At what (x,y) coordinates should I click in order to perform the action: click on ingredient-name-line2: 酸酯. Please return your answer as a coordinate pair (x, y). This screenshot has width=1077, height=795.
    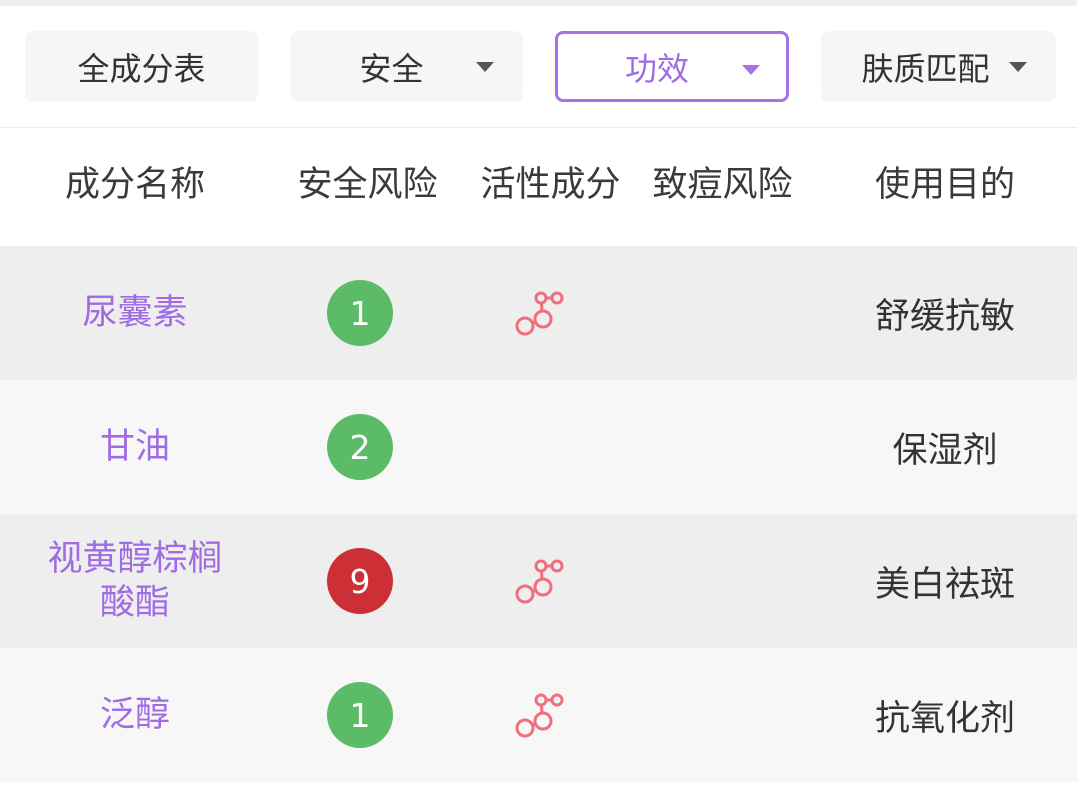
    Looking at the image, I should click on (134, 603).